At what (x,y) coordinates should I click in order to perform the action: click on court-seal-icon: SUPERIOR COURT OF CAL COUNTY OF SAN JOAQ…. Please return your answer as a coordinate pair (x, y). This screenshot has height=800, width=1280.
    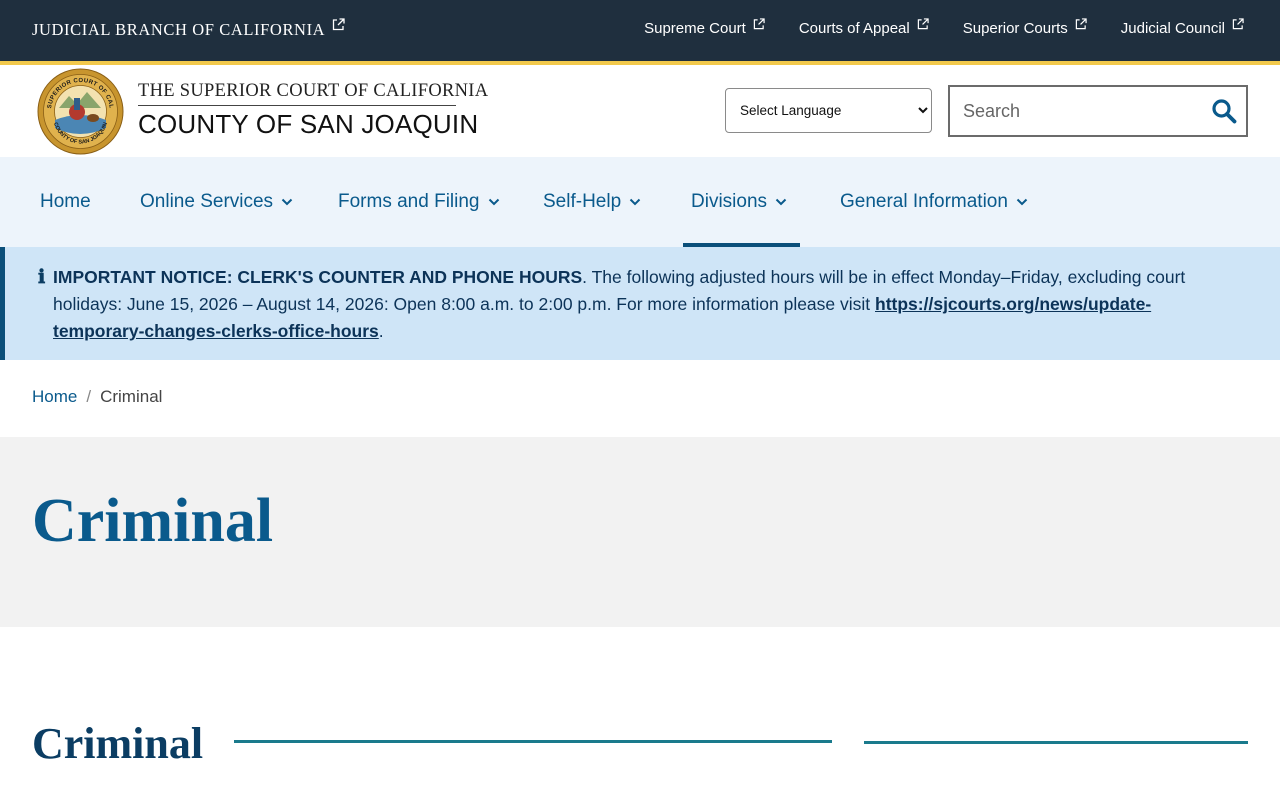
    Looking at the image, I should click on (80, 111).